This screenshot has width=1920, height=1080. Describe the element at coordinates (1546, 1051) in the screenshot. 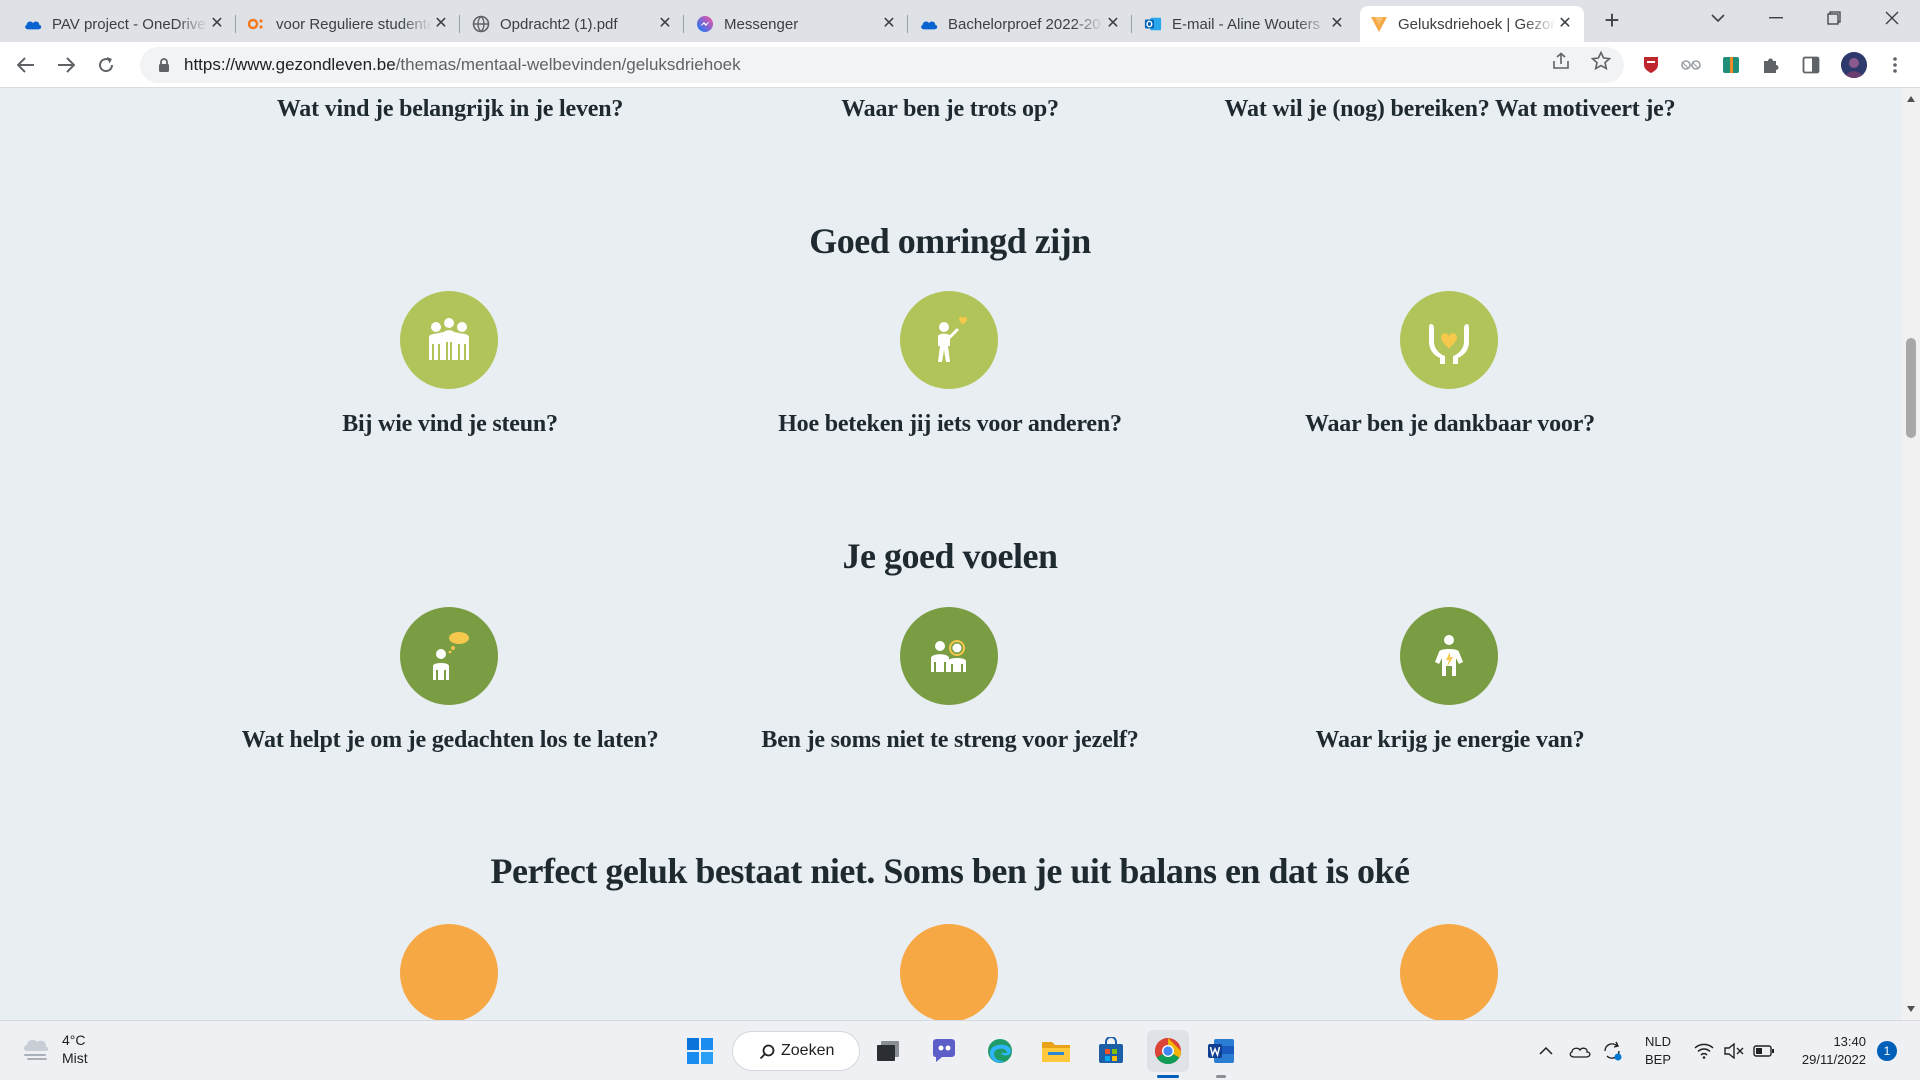

I see `tray-overflow-button` at that location.